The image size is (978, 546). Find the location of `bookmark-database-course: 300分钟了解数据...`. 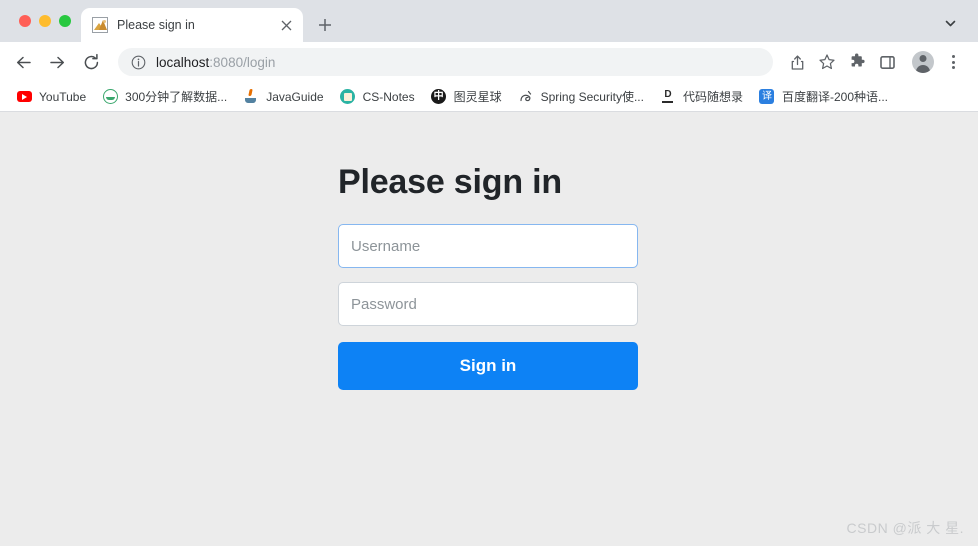

bookmark-database-course: 300分钟了解数据... is located at coordinates (164, 97).